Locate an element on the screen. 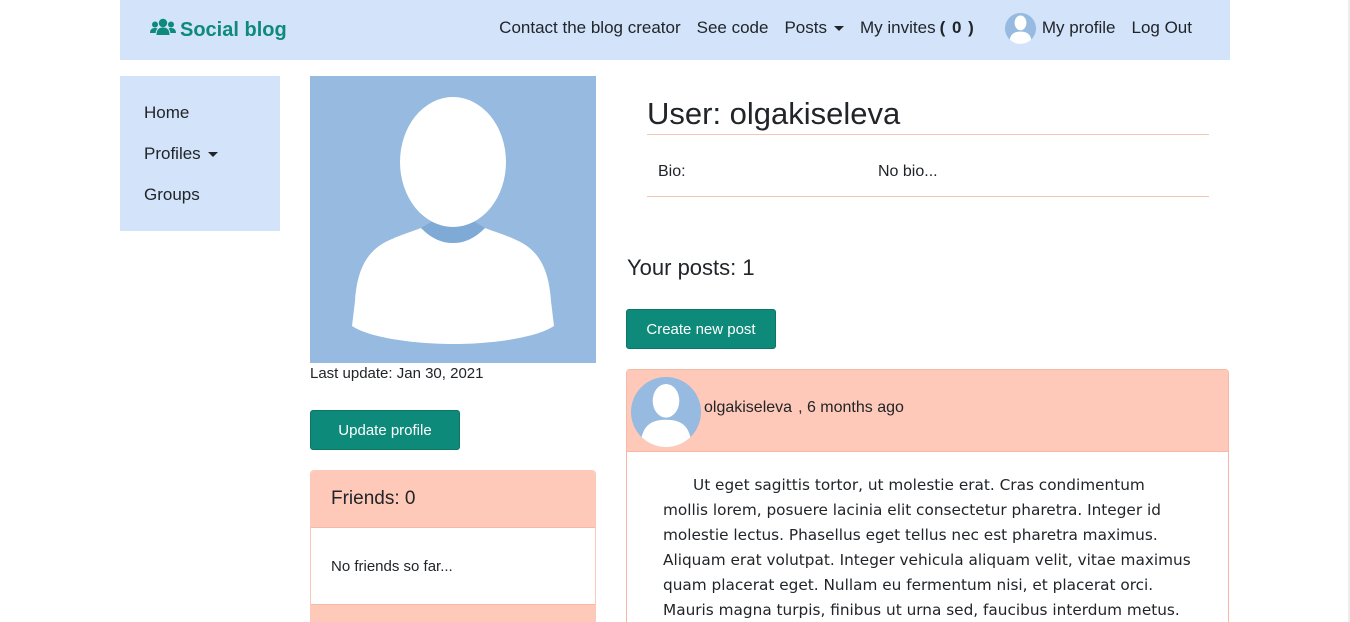  post-author-link: olgakiseleva is located at coordinates (748, 407).